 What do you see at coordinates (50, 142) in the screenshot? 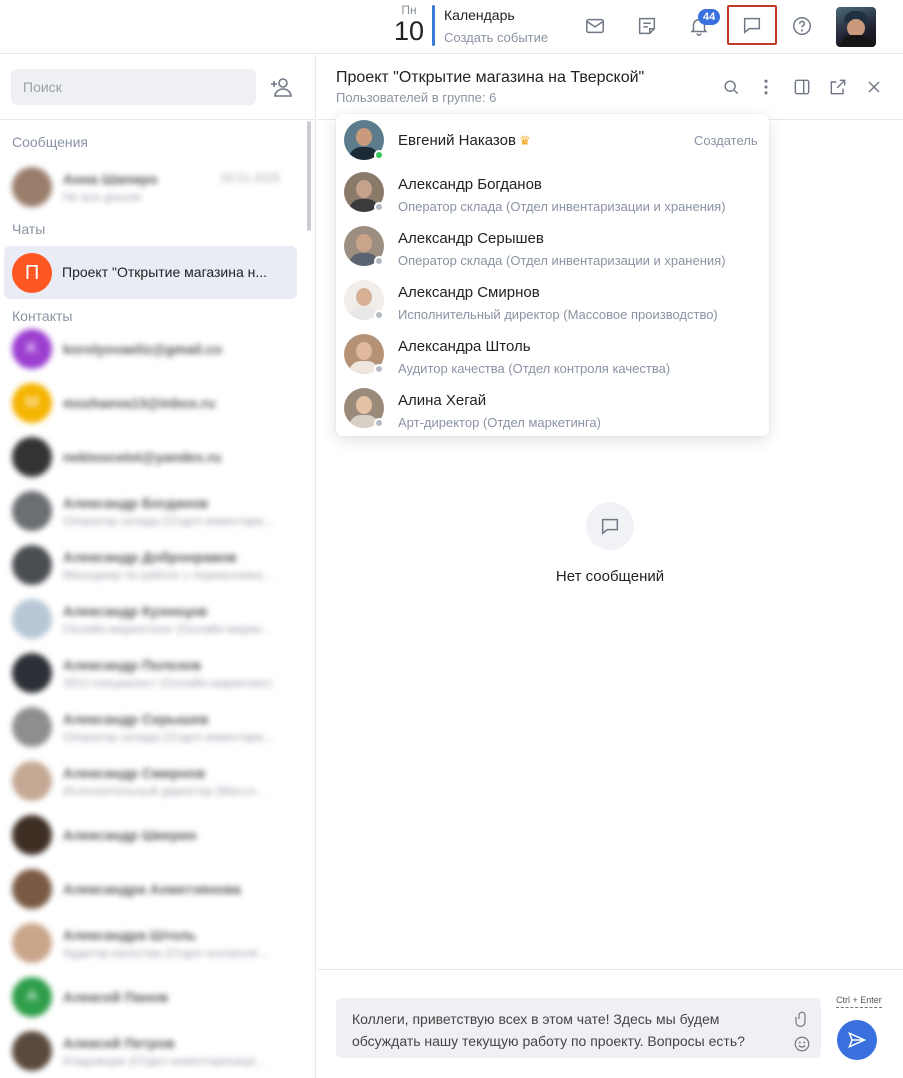
I see `messages-section-label: Сообщения` at bounding box center [50, 142].